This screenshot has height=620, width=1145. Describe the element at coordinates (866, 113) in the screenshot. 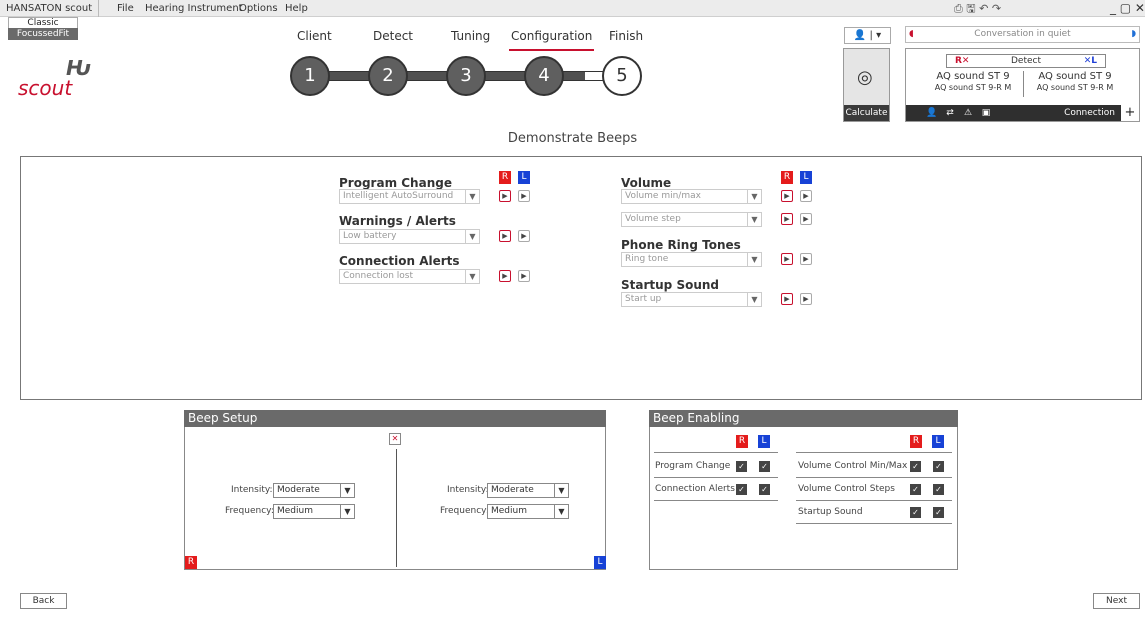

I see `calculate-label: Calculate` at that location.